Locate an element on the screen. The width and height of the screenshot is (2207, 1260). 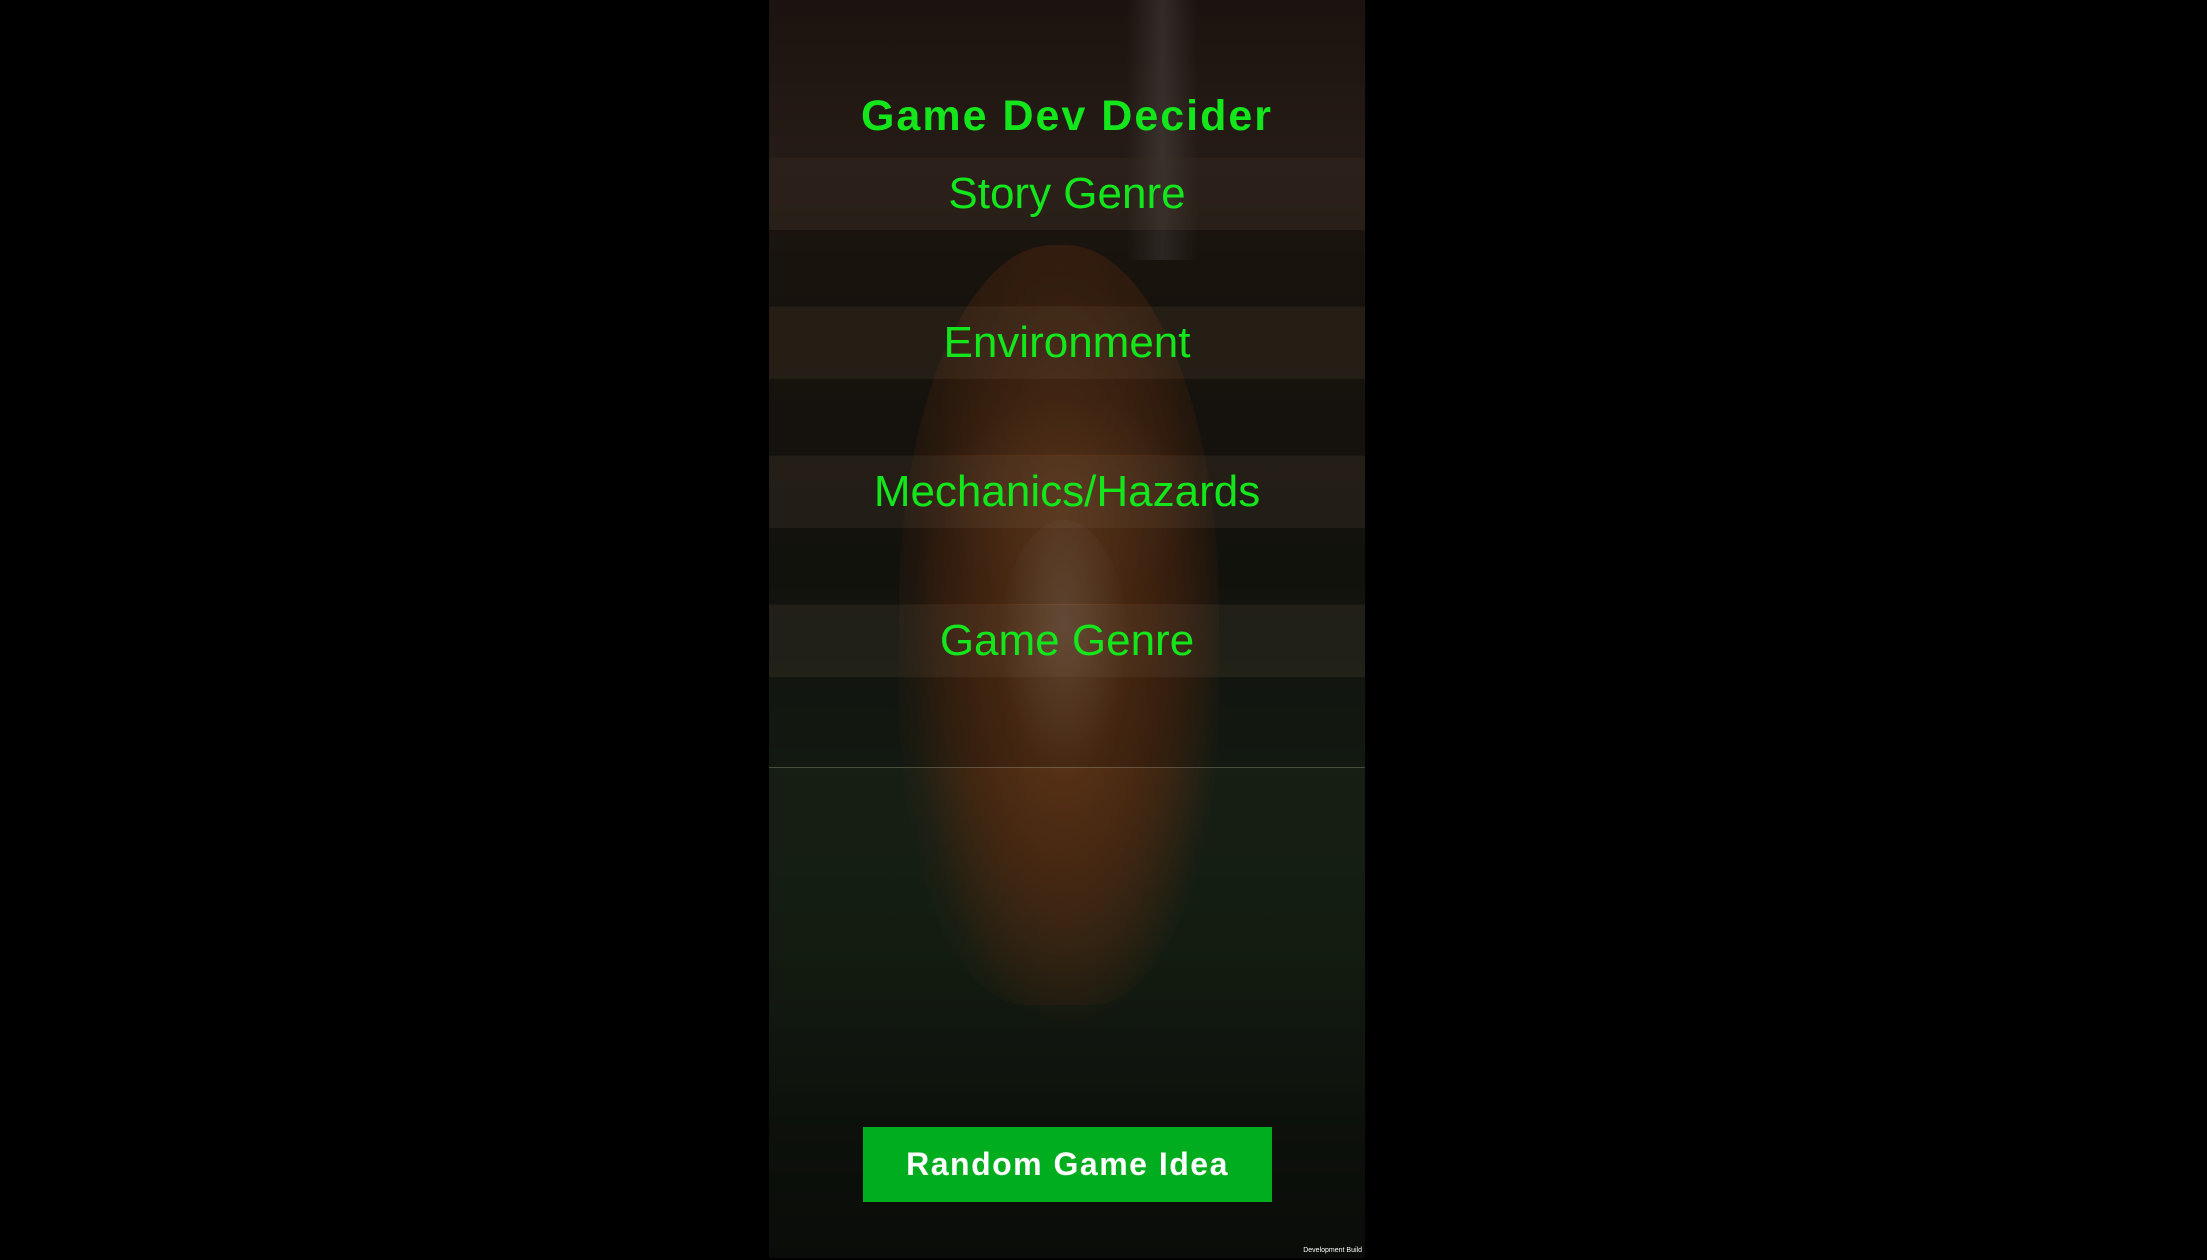
app-title: Game Dev Decider is located at coordinates (1067, 116).